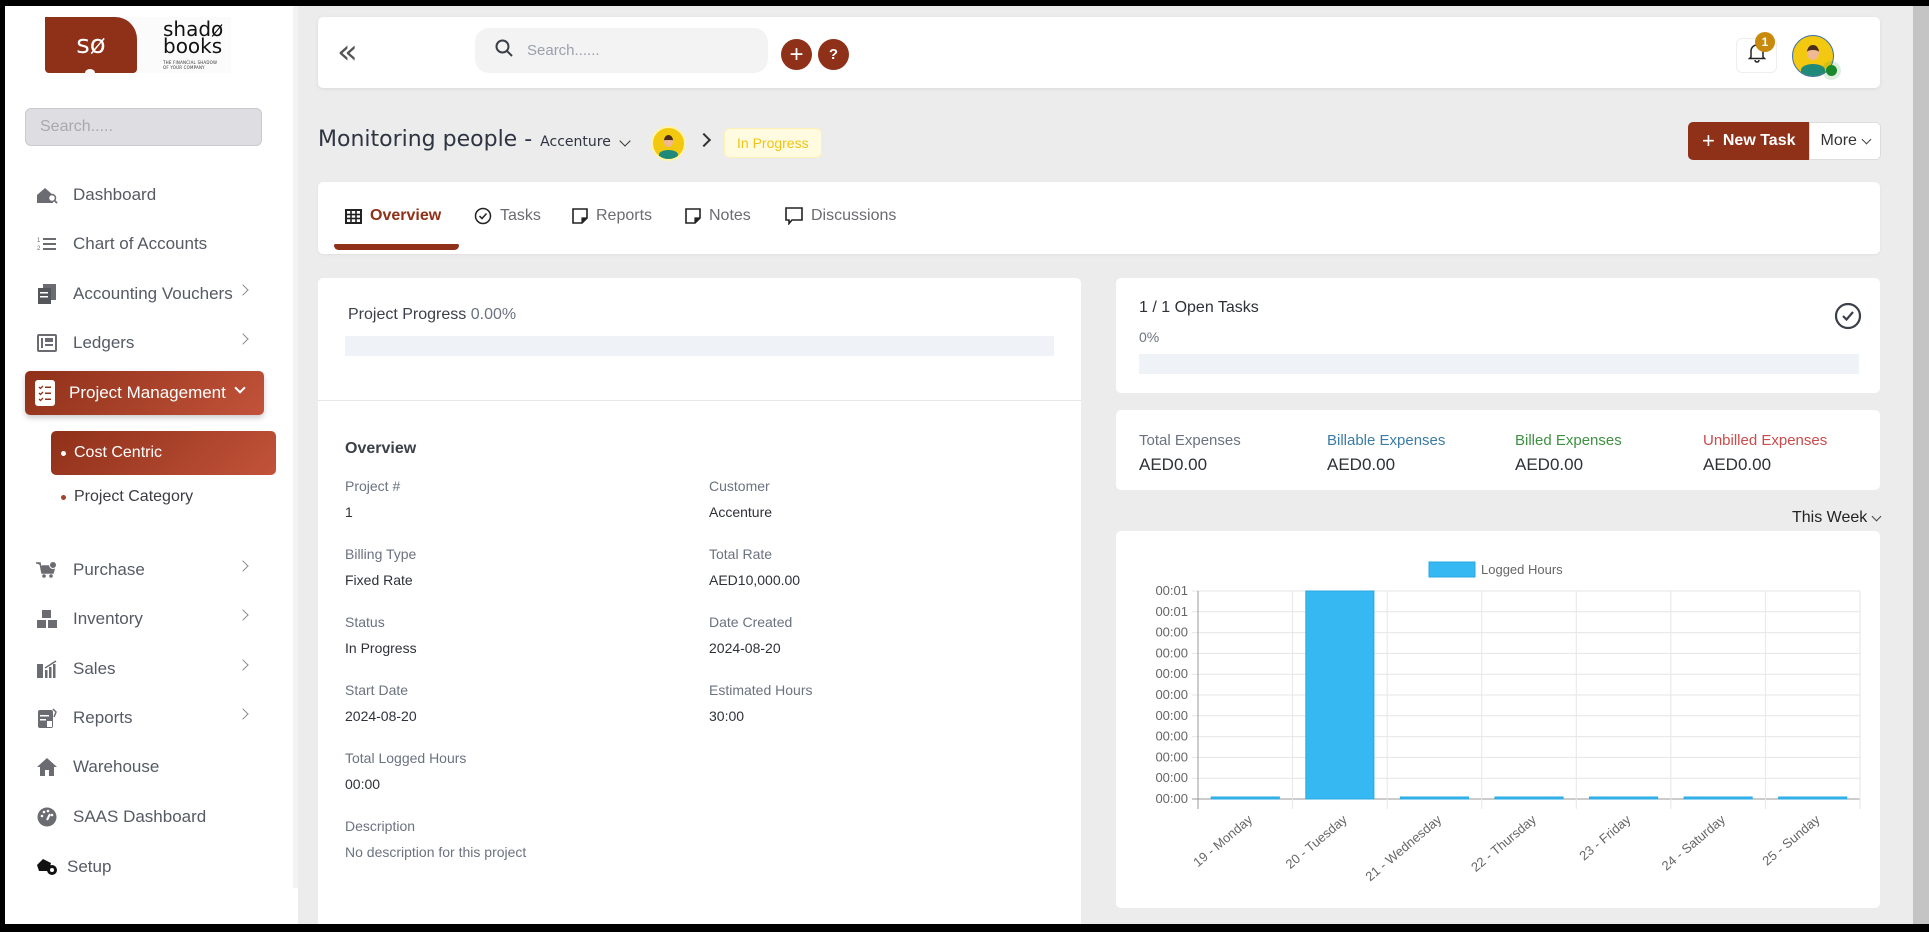  What do you see at coordinates (104, 342) in the screenshot?
I see `sidebar-item-label: Ledgers` at bounding box center [104, 342].